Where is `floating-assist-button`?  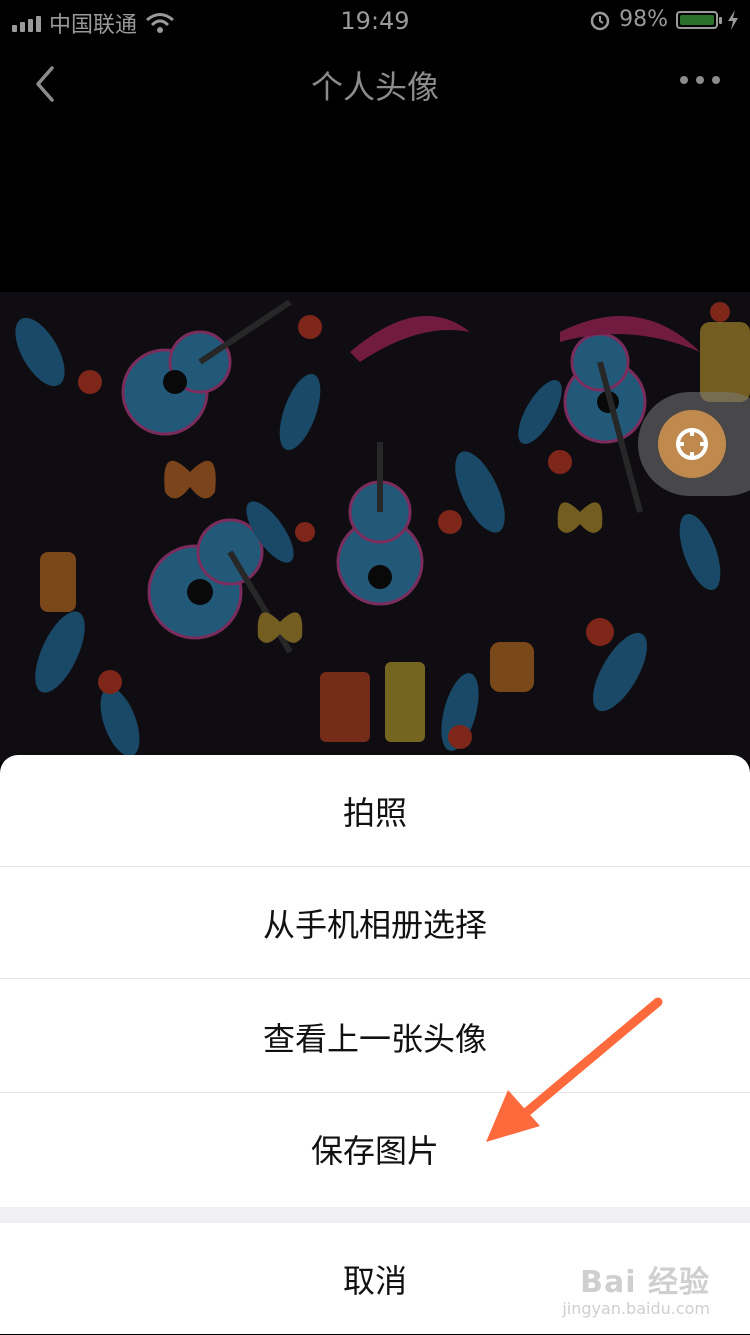
floating-assist-button is located at coordinates (694, 444).